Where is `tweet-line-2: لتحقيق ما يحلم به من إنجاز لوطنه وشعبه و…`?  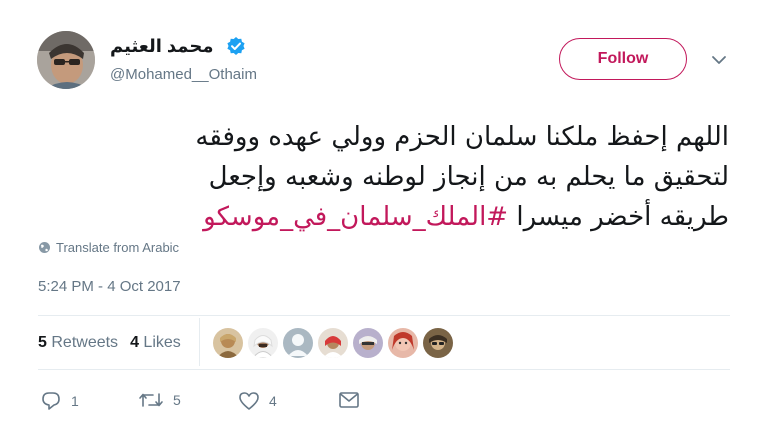
tweet-line-2: لتحقيق ما يحلم به من إنجاز لوطنه وشعبه و… is located at coordinates (468, 177).